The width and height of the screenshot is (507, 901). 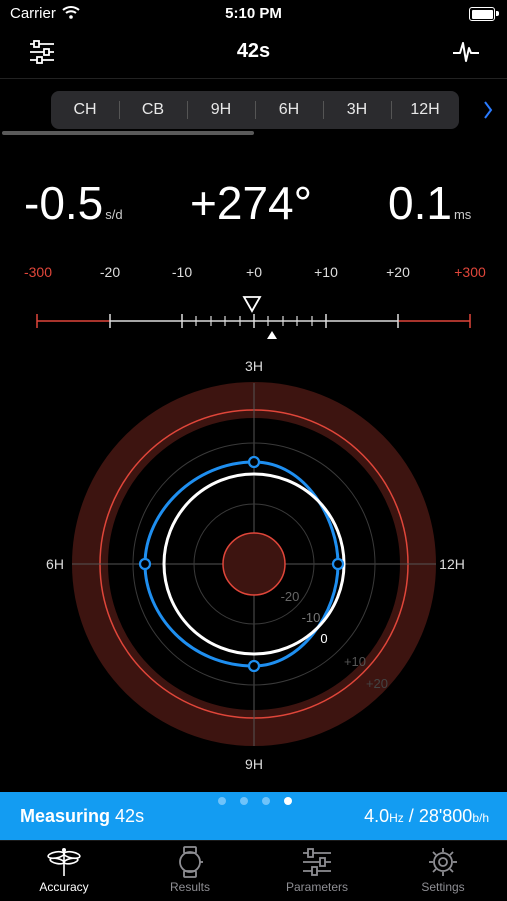 What do you see at coordinates (254, 666) in the screenshot?
I see `curve-point-9h` at bounding box center [254, 666].